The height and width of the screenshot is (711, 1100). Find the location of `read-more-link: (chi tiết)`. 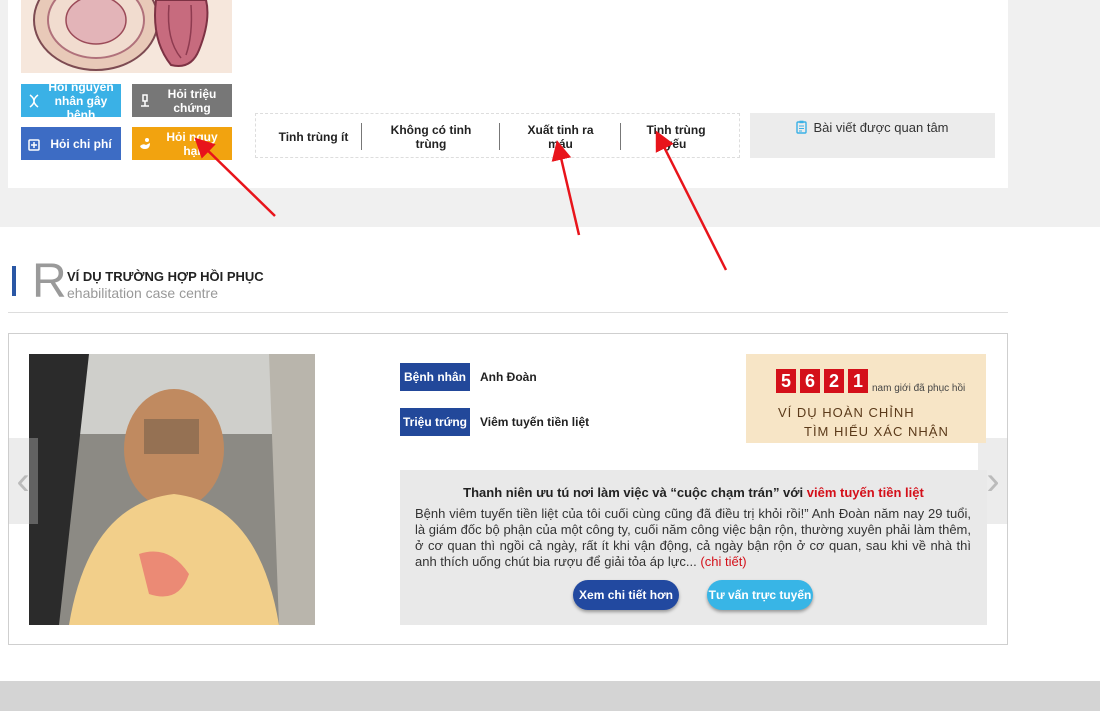

read-more-link: (chi tiết) is located at coordinates (723, 561).